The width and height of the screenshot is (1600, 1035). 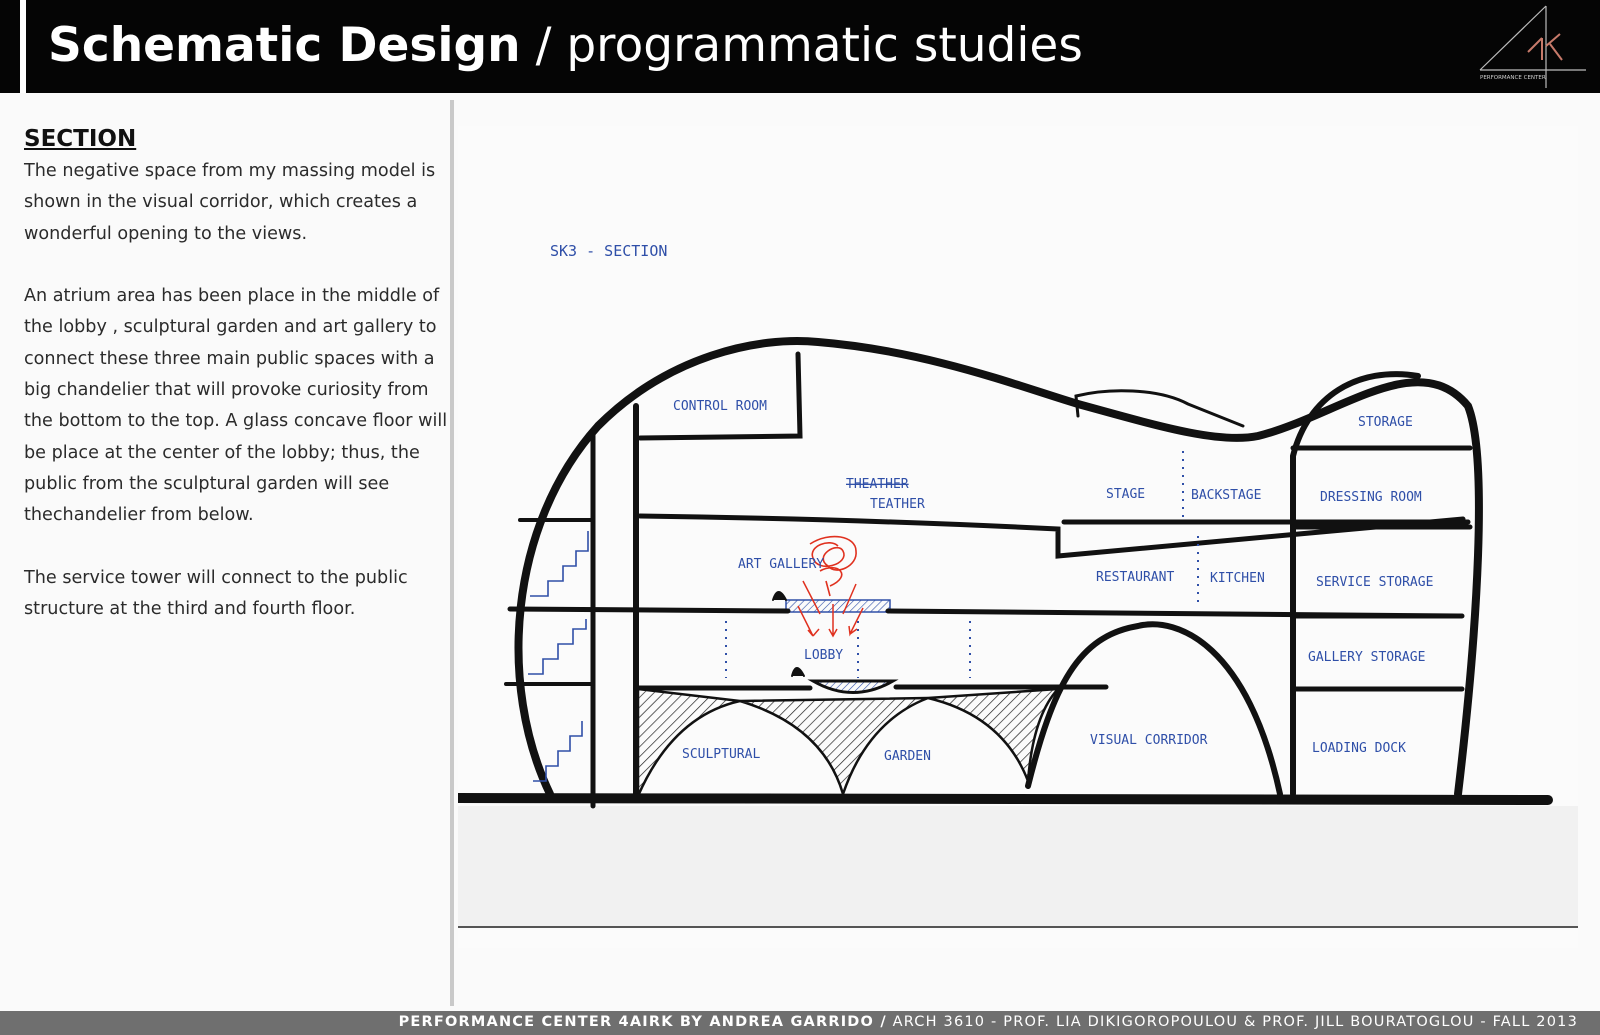 What do you see at coordinates (23, 46) in the screenshot?
I see `header-accent-line` at bounding box center [23, 46].